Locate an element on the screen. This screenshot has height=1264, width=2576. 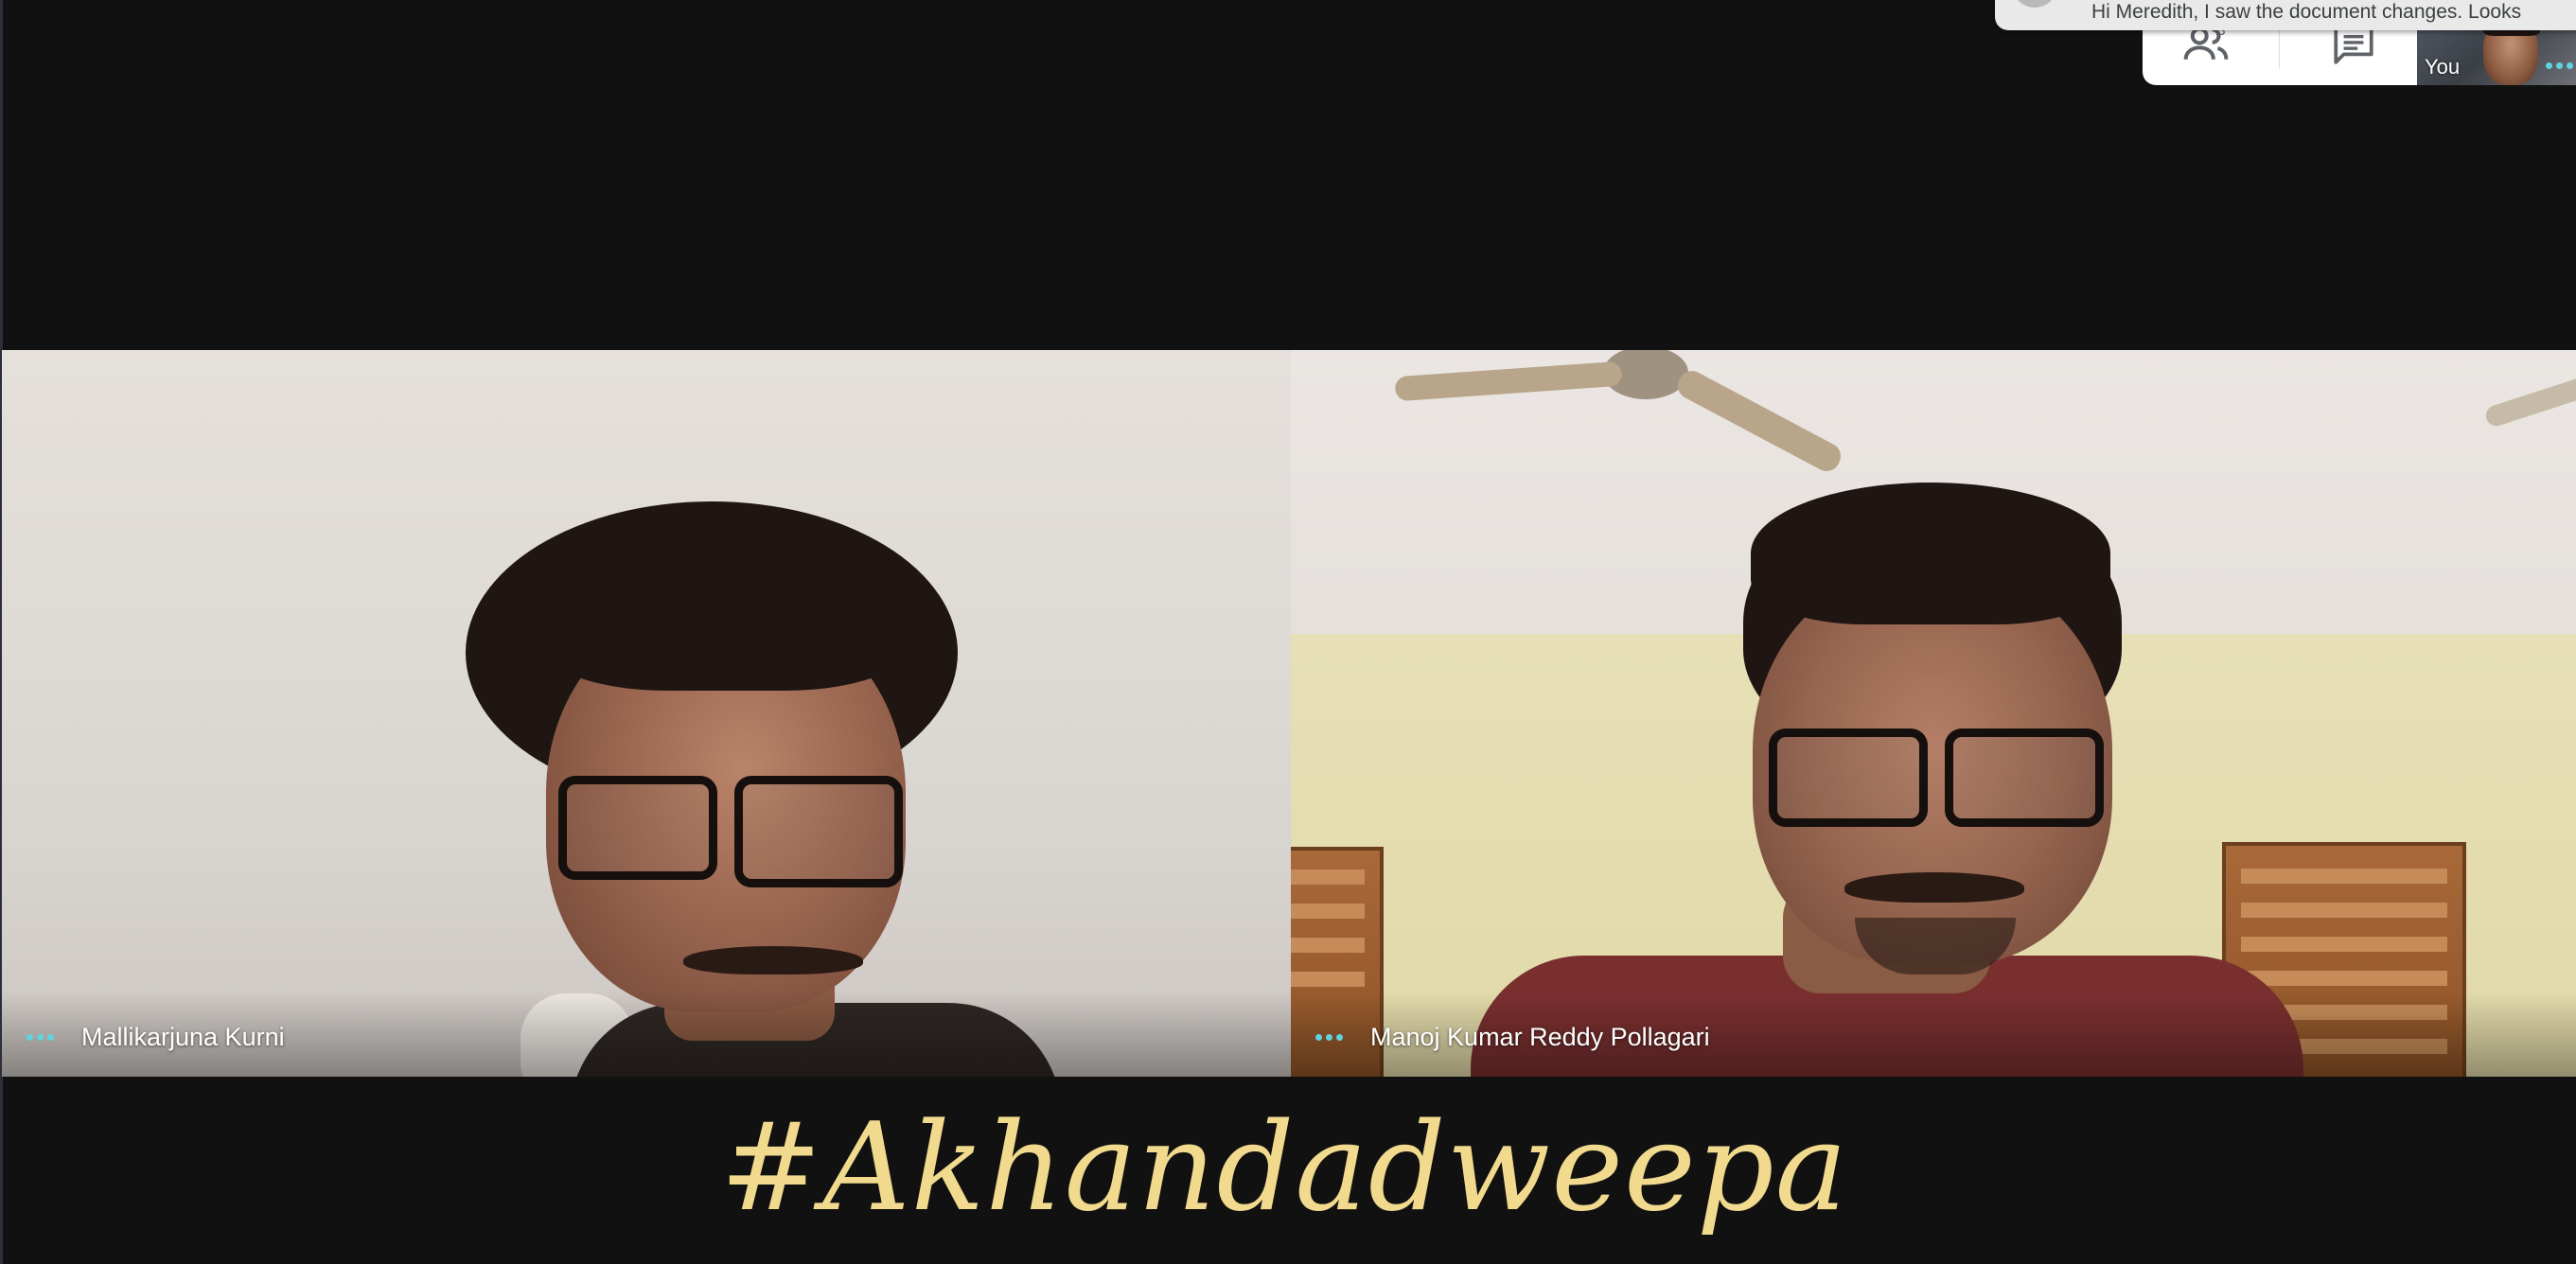
self-view-more-options-icon is located at coordinates (2559, 66).